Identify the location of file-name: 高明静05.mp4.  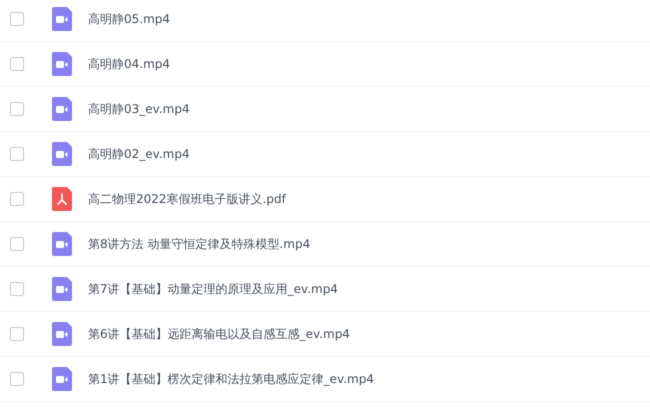
(129, 19).